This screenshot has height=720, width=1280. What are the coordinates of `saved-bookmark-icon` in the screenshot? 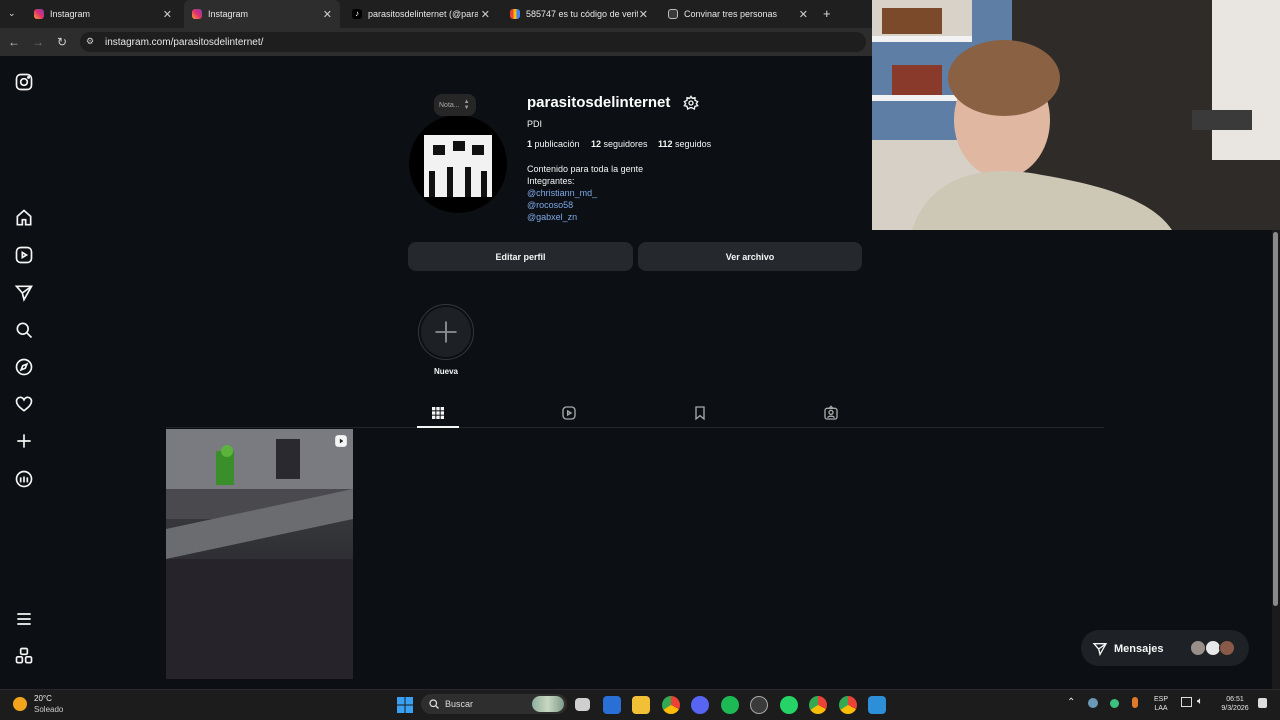 It's located at (700, 413).